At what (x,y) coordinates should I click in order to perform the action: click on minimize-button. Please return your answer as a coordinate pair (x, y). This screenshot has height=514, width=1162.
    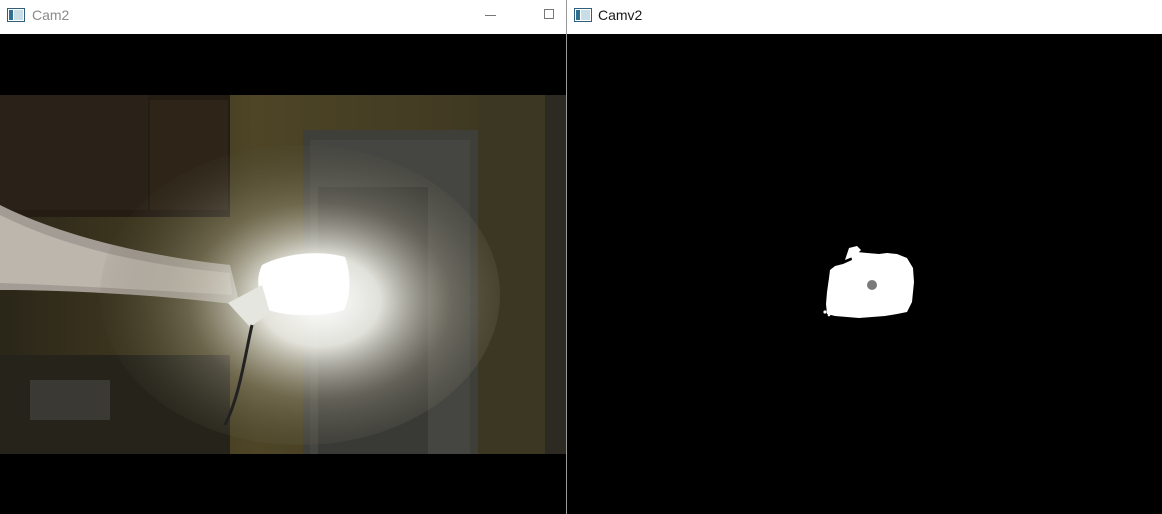
    Looking at the image, I should click on (492, 17).